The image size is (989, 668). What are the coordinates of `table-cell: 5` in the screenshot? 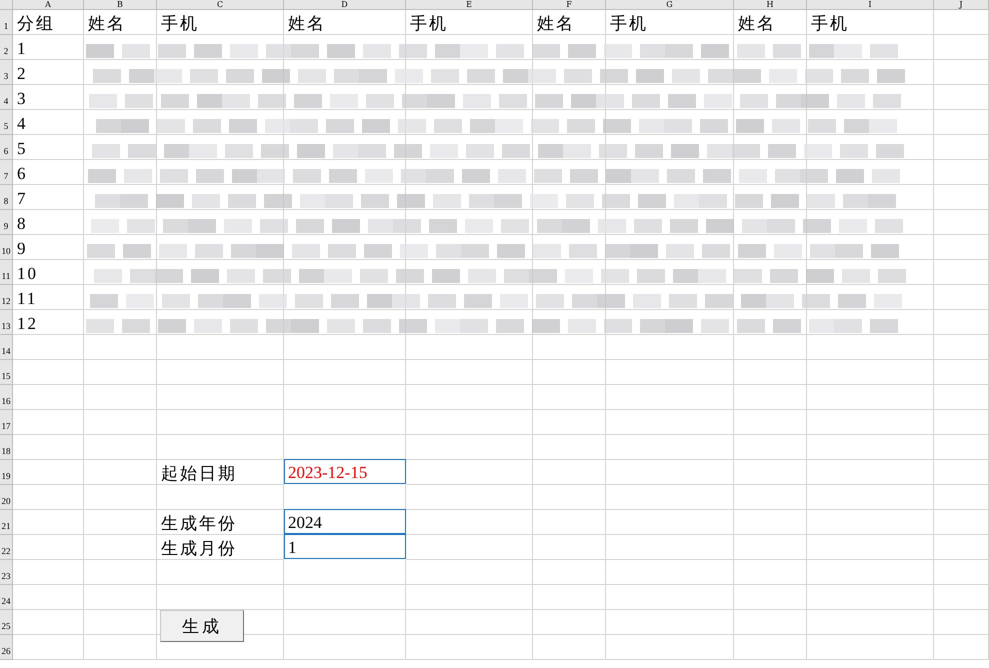 It's located at (48, 147).